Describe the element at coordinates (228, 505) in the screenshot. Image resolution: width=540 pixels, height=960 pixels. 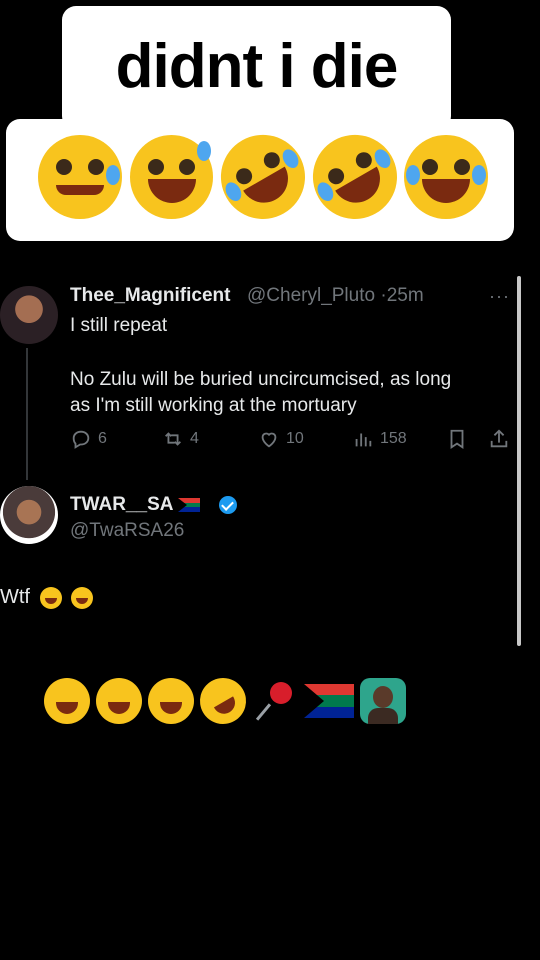
I see `verified-badge-icon` at that location.